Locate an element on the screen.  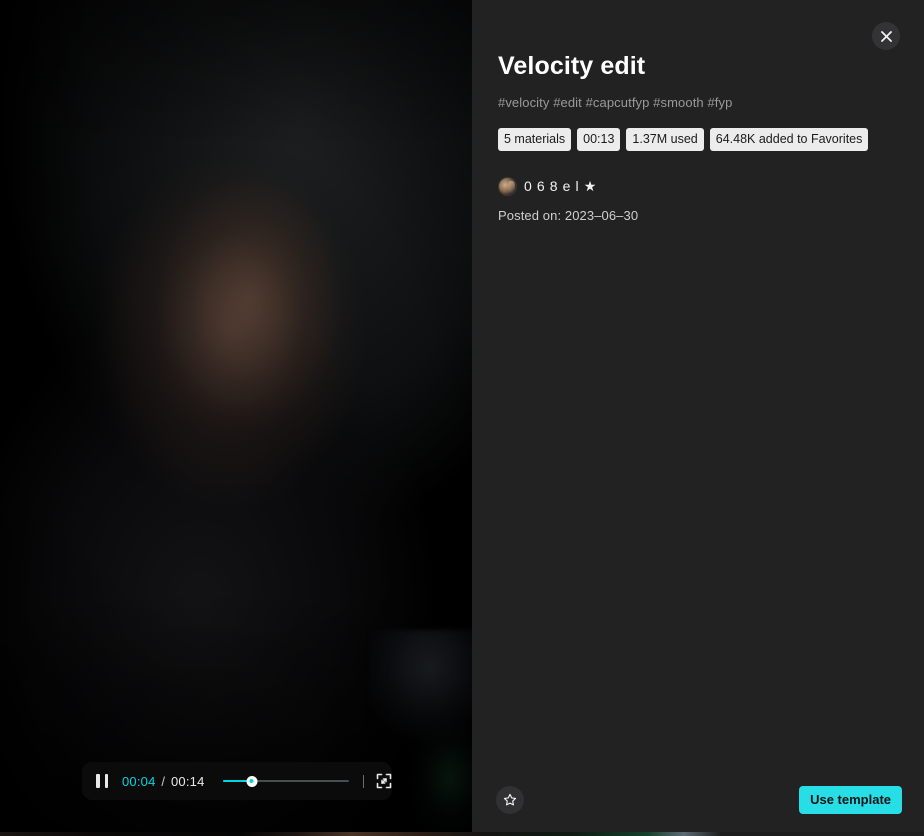
video-controls-bar: 00:04 / 00:14 is located at coordinates (237, 781).